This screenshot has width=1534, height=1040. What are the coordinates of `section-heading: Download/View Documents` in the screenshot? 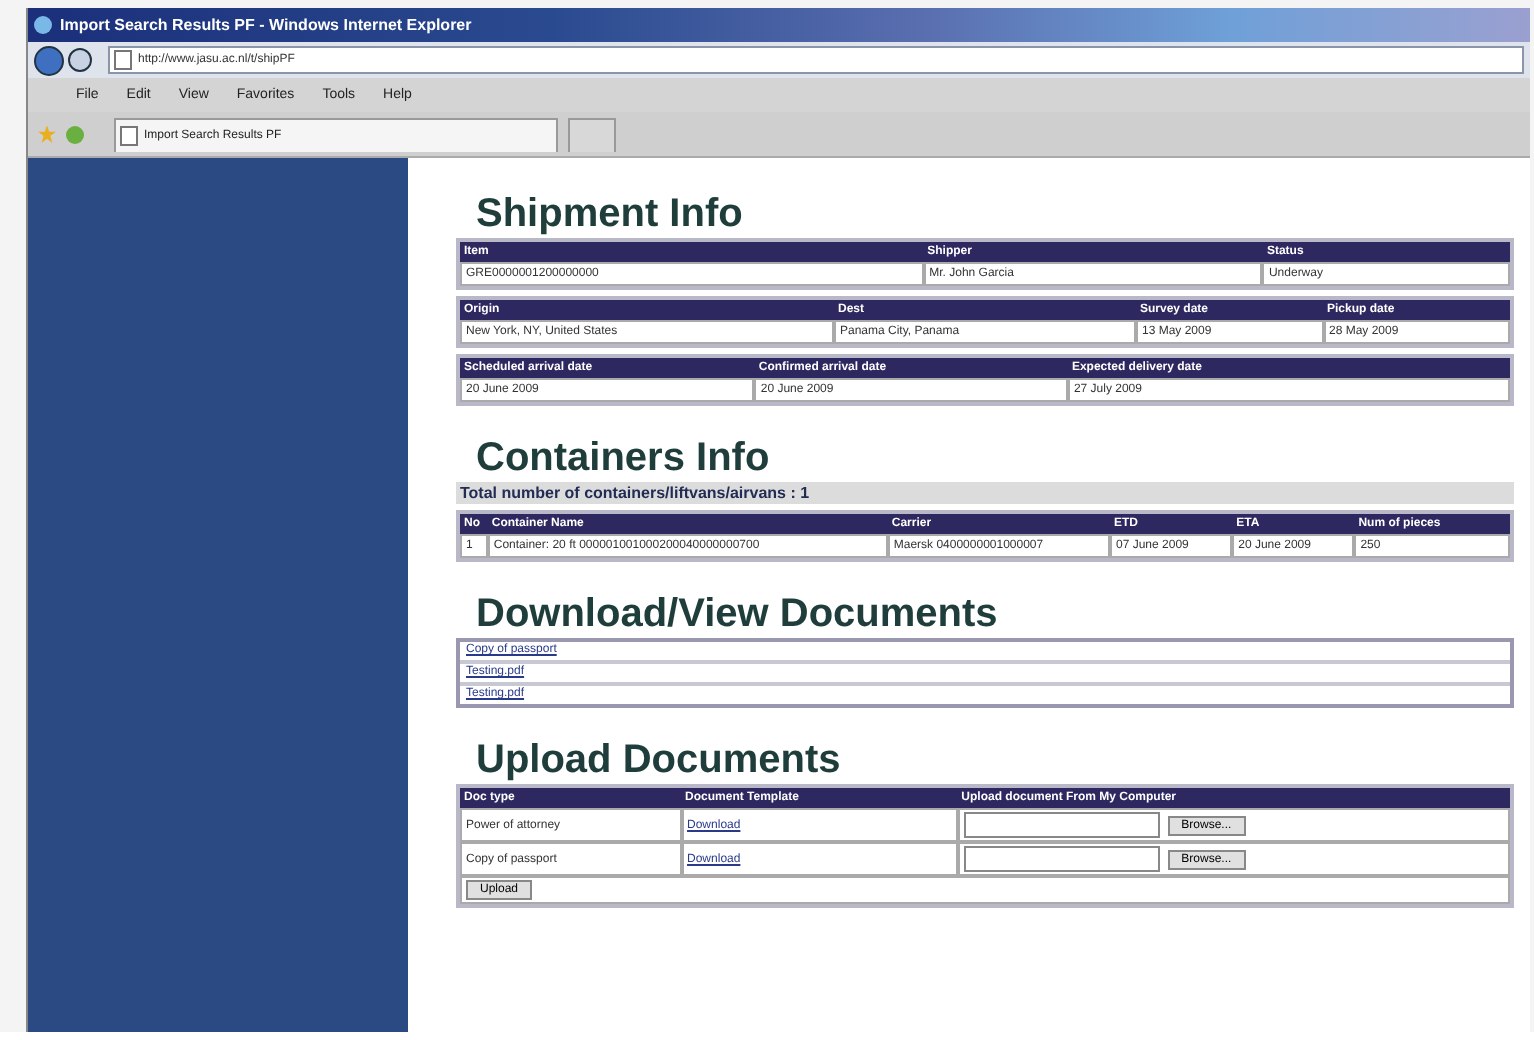 It's located at (738, 615).